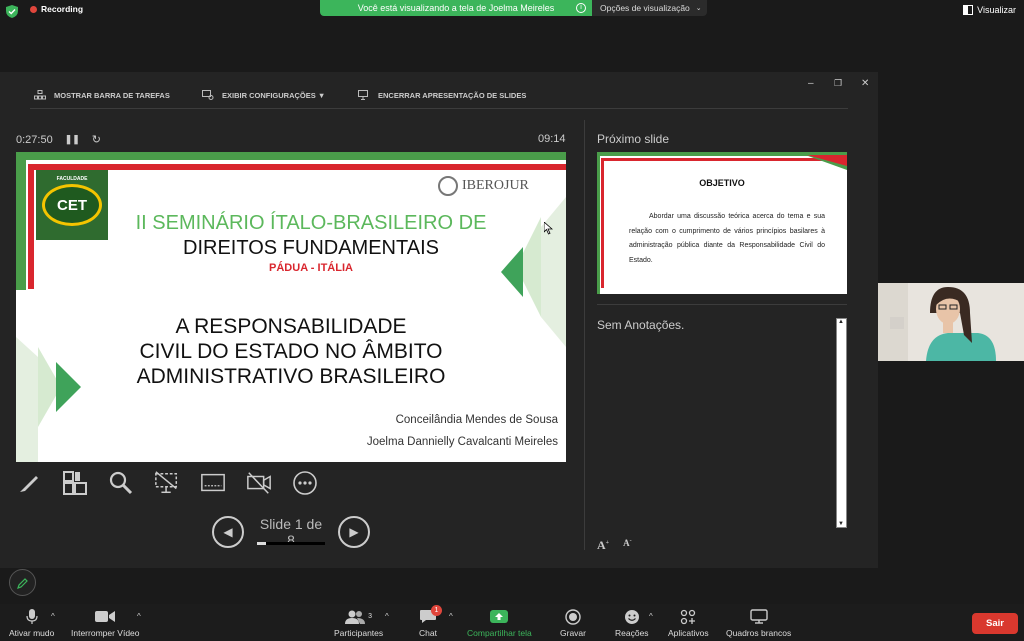  I want to click on chat-options-icon: ^, so click(451, 616).